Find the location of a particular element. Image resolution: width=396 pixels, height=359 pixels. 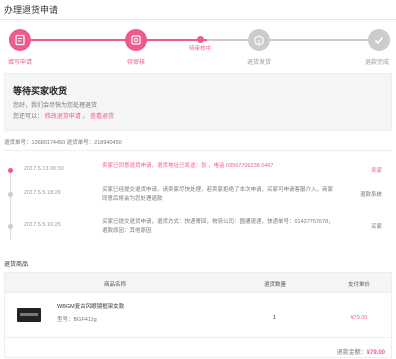

shop-review-icon is located at coordinates (136, 40).